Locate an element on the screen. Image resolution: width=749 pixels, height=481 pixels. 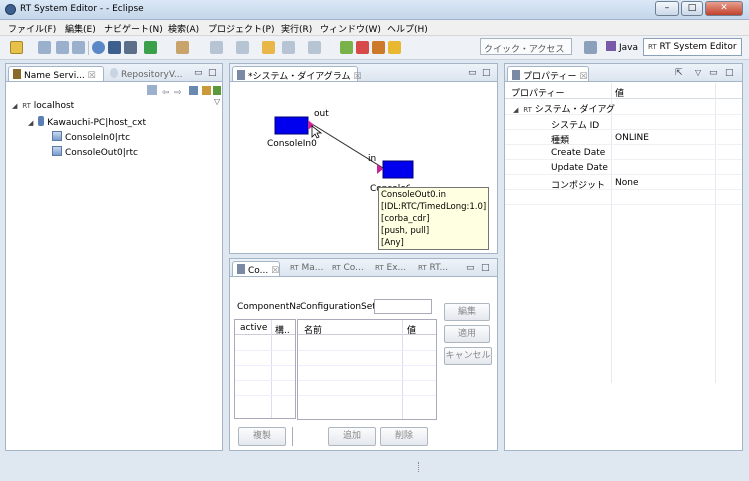
rt-icon: RT is located at coordinates (379, 268).